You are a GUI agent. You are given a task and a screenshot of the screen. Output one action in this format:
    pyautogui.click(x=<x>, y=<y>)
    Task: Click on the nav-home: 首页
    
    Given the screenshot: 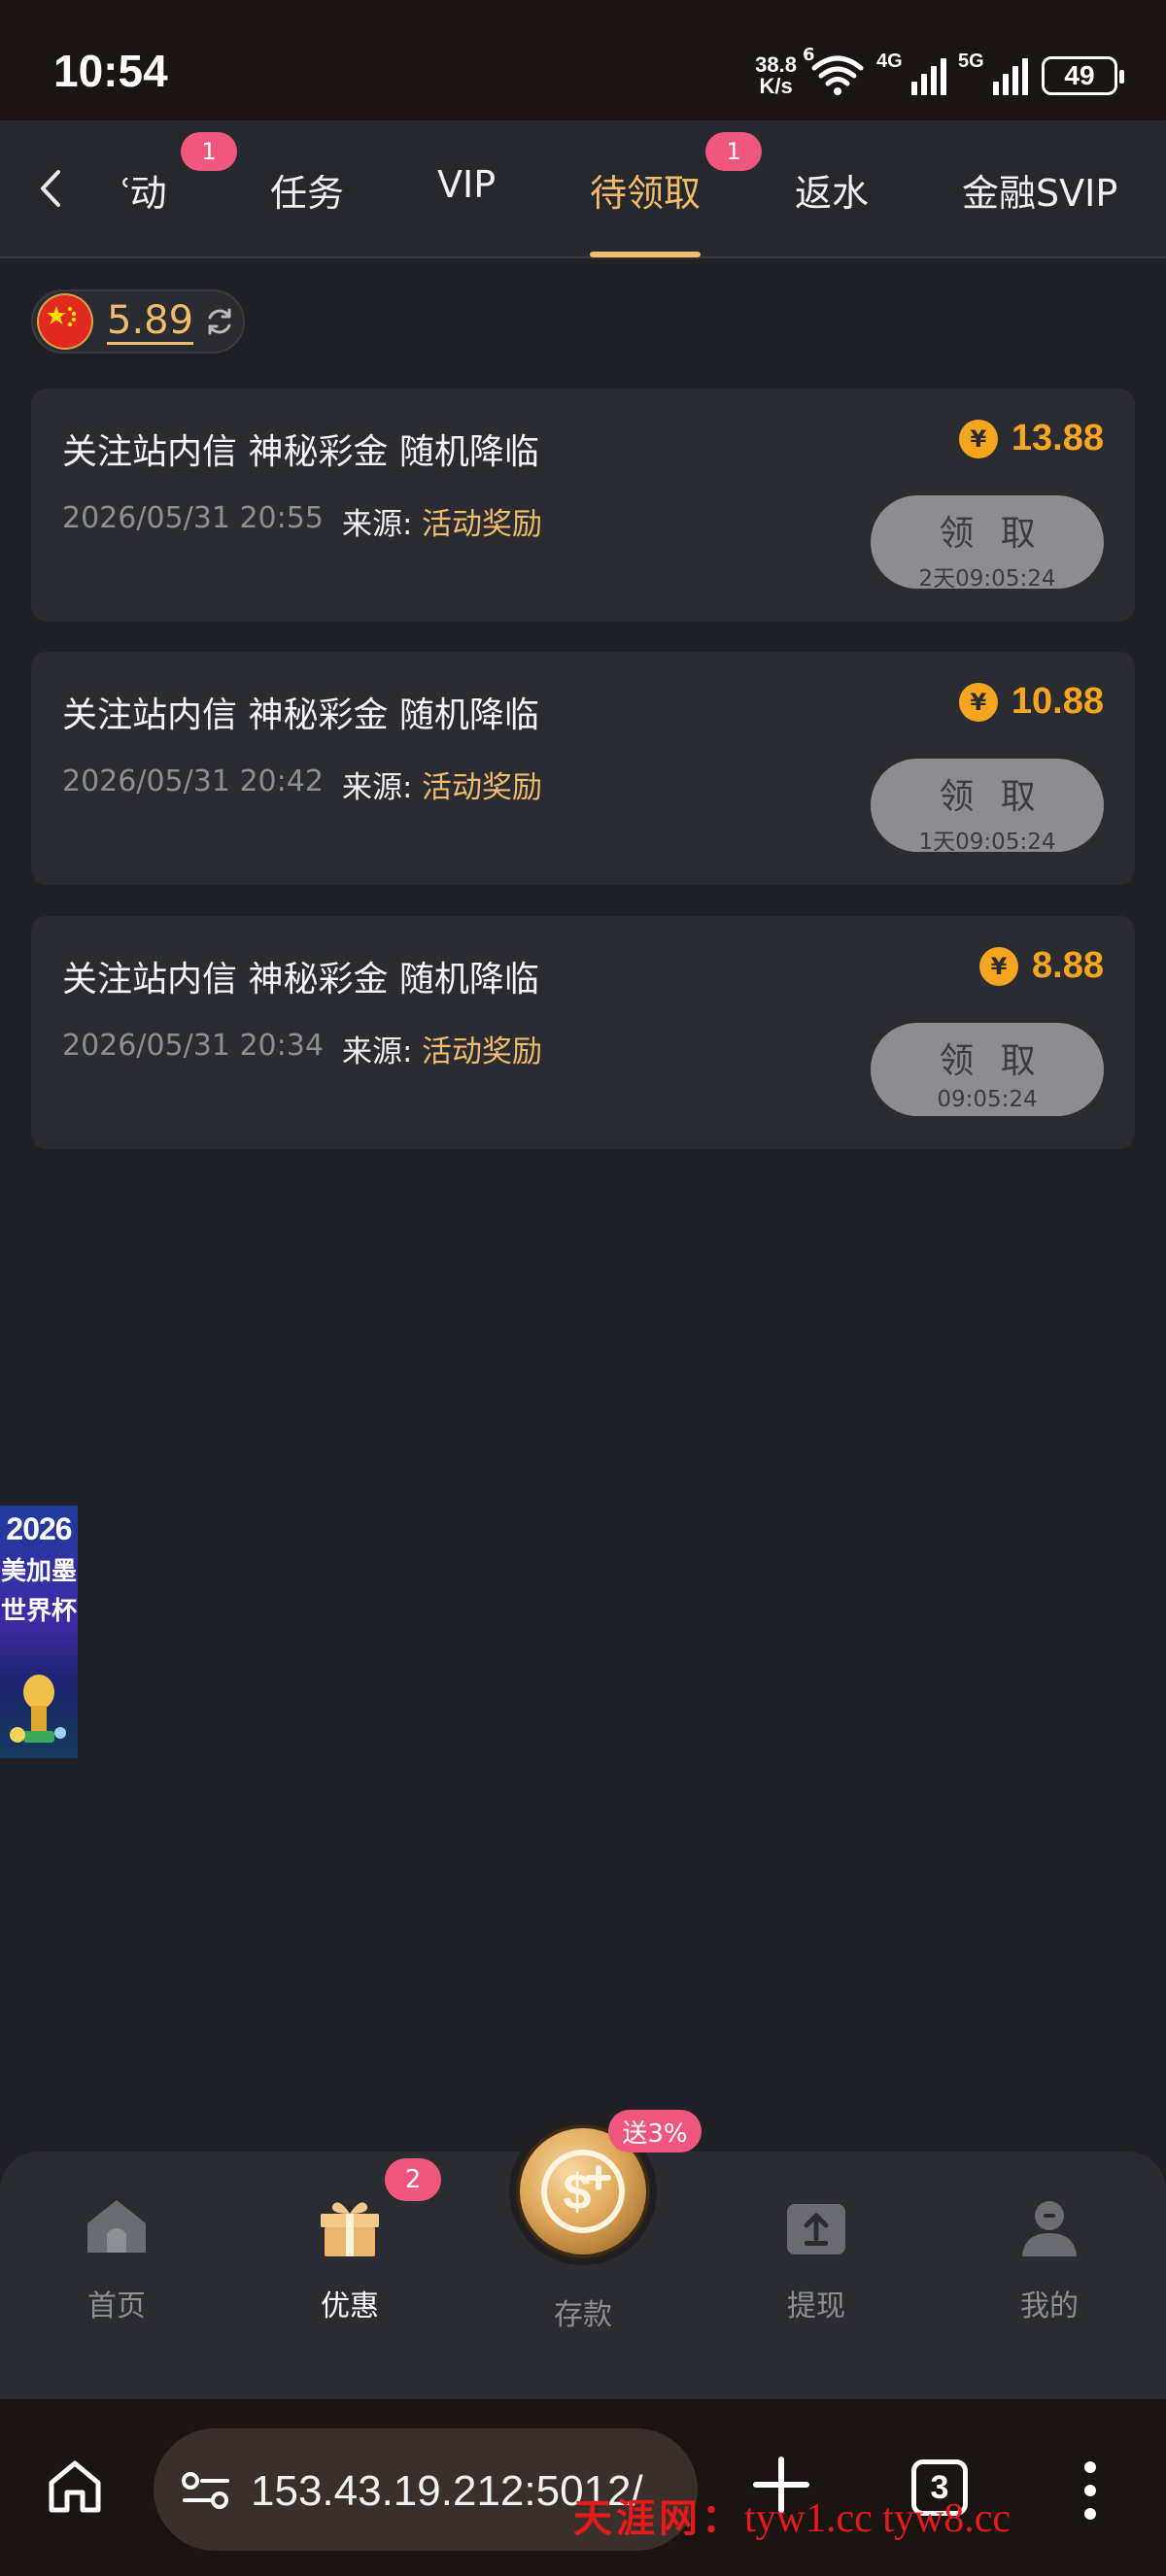 What is the action you would take?
    pyautogui.click(x=117, y=2257)
    